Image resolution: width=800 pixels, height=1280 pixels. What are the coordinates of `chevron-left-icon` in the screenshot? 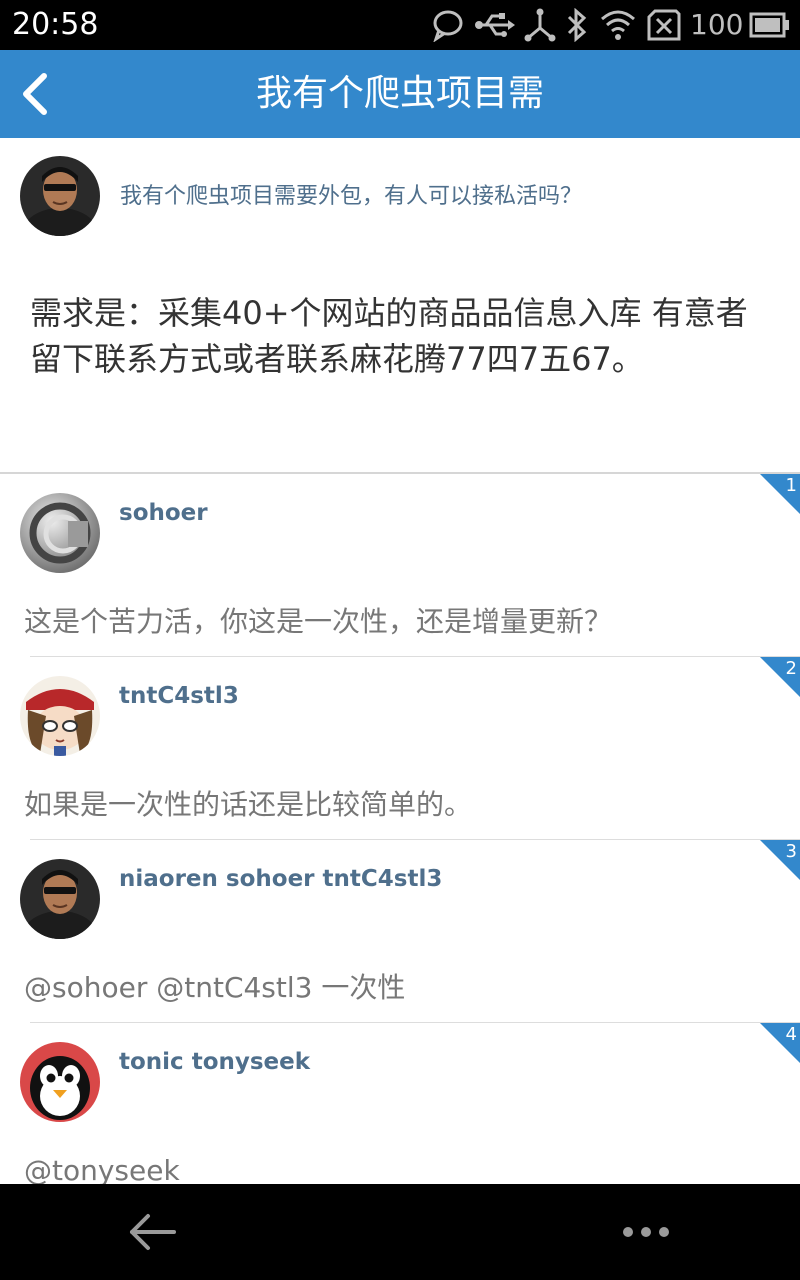 It's located at (38, 94).